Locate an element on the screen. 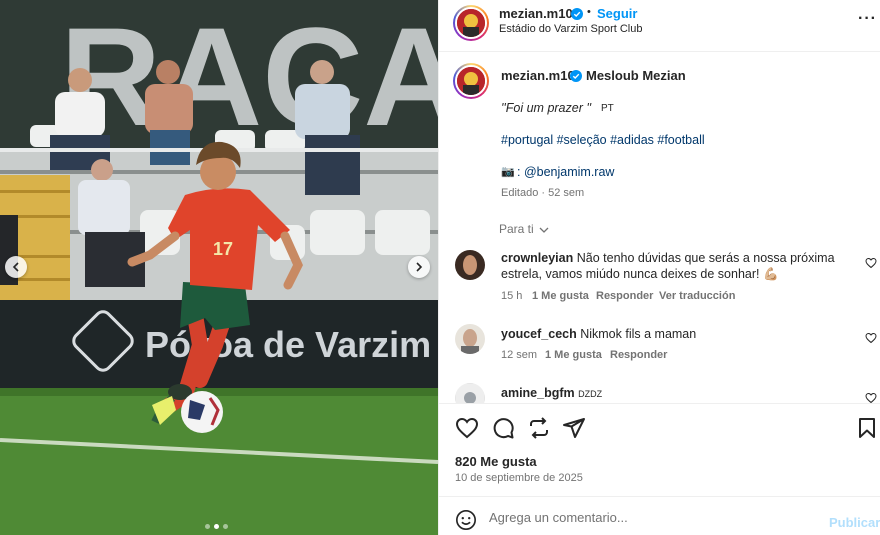  slide-indicator is located at coordinates (216, 526).